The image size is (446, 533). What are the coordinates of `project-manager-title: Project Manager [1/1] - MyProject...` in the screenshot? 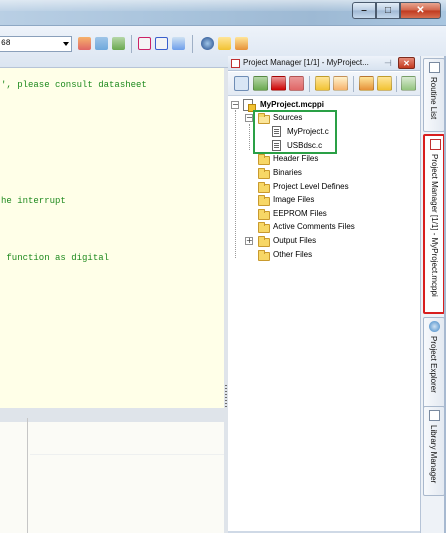 It's located at (306, 62).